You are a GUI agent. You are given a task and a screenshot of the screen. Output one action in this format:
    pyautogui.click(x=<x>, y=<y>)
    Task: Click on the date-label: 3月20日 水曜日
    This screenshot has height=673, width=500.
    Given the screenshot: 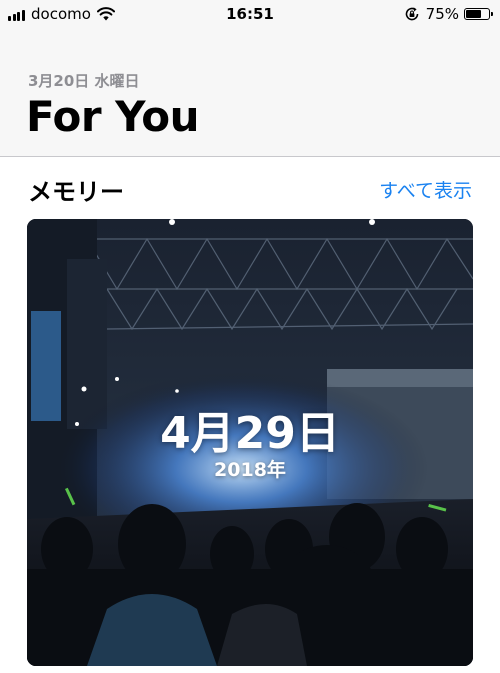 What is the action you would take?
    pyautogui.click(x=84, y=81)
    